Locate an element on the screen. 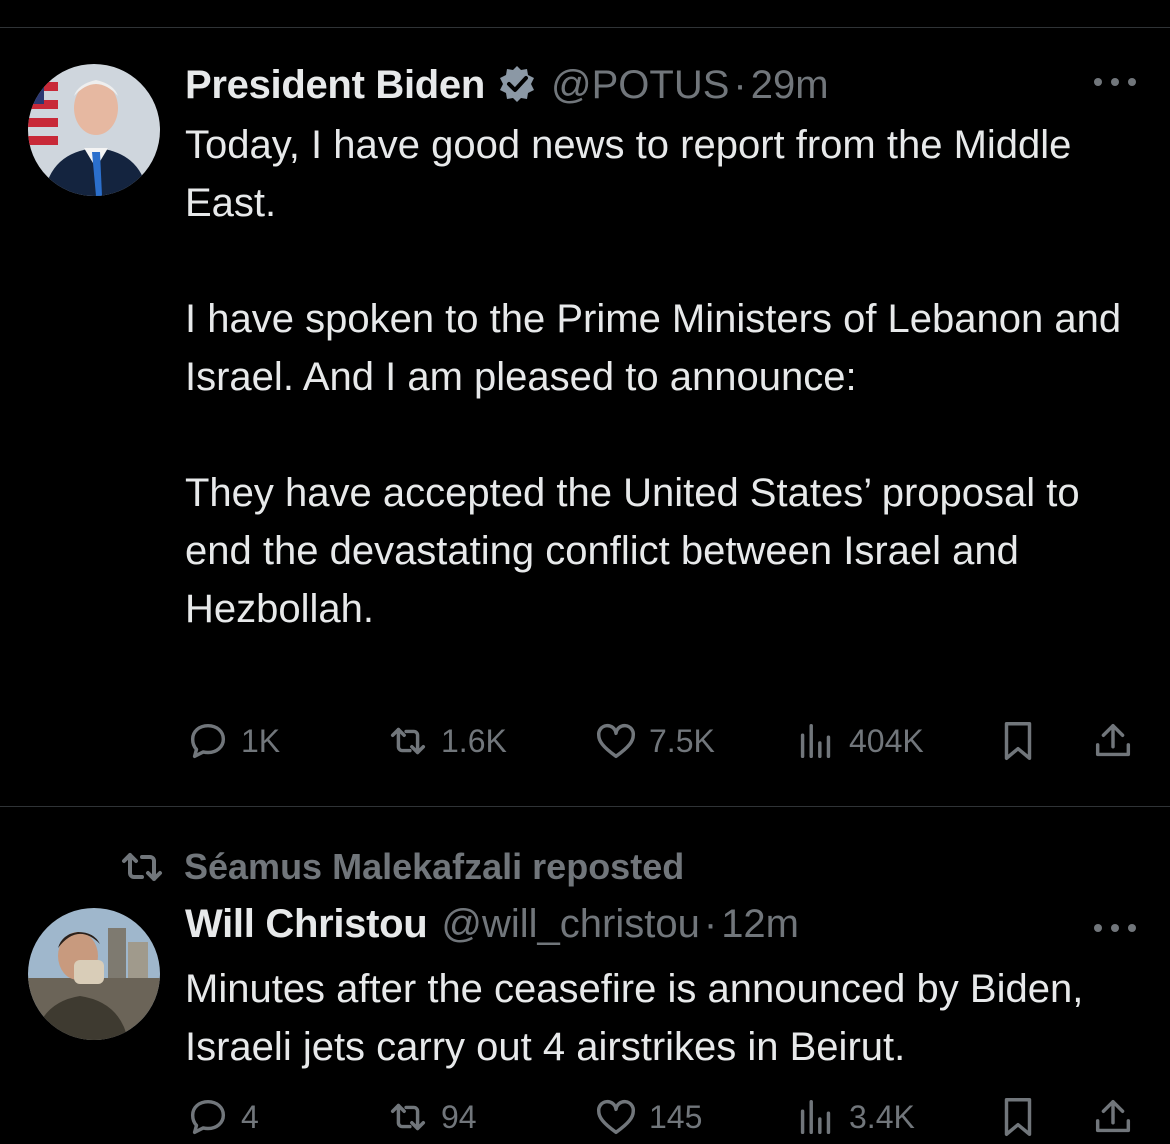  reply-count: 4 is located at coordinates (250, 1116).